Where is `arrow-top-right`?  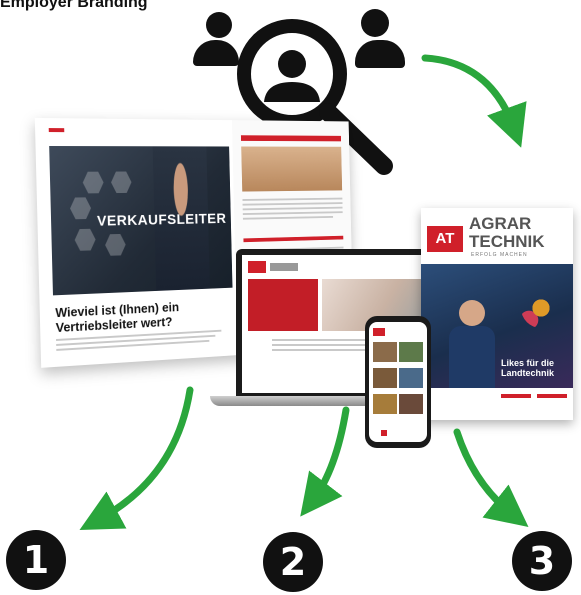 arrow-top-right is located at coordinates (474, 101).